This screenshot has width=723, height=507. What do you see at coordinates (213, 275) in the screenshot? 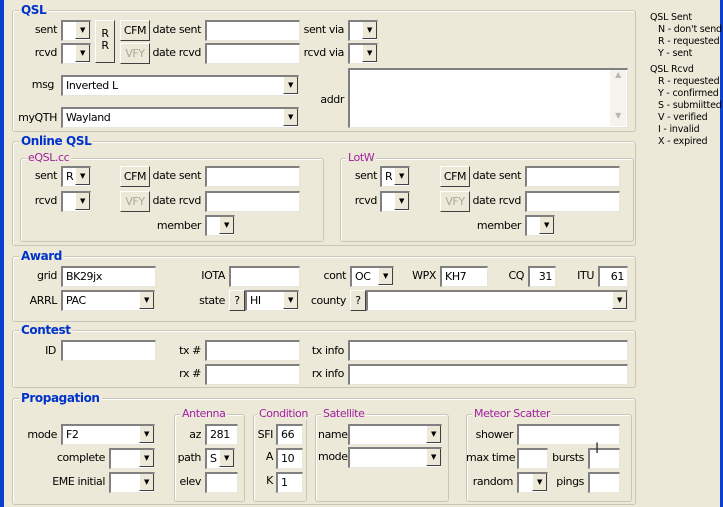
I see `iota-label: IOTA` at bounding box center [213, 275].